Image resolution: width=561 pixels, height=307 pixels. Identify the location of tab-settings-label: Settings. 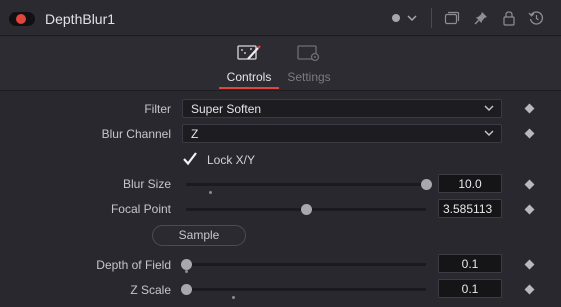
(309, 77).